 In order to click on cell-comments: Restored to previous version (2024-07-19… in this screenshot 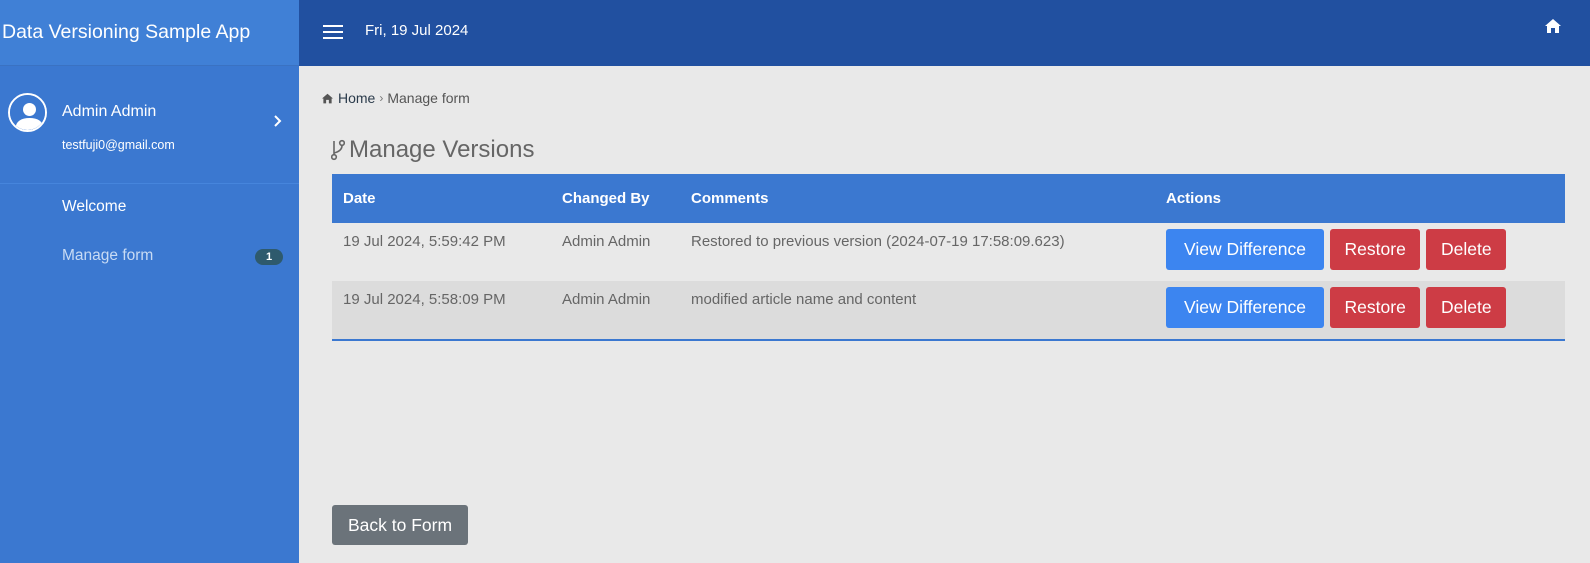, I will do `click(878, 241)`.